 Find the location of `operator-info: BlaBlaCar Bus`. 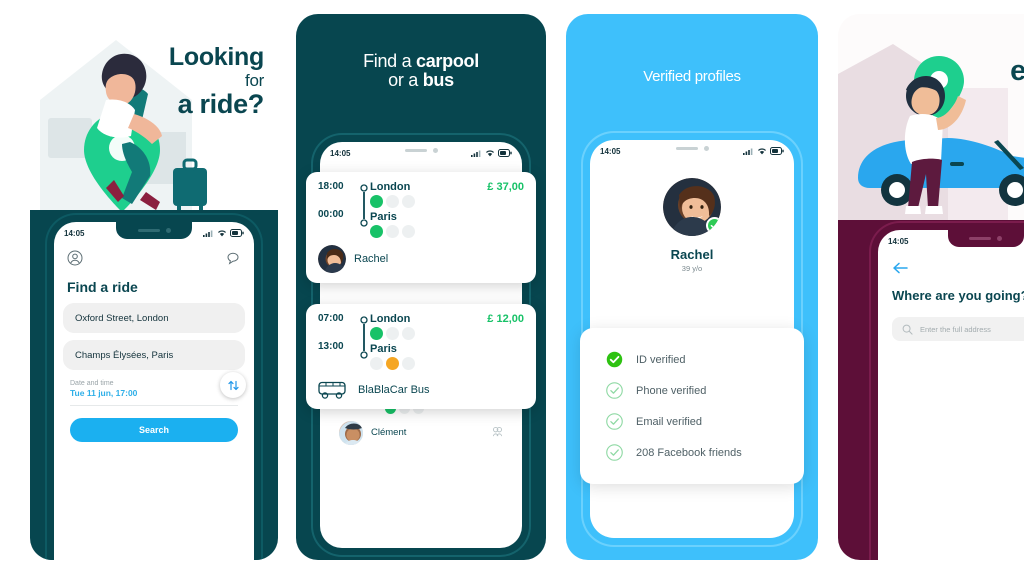

operator-info: BlaBlaCar Bus is located at coordinates (421, 390).